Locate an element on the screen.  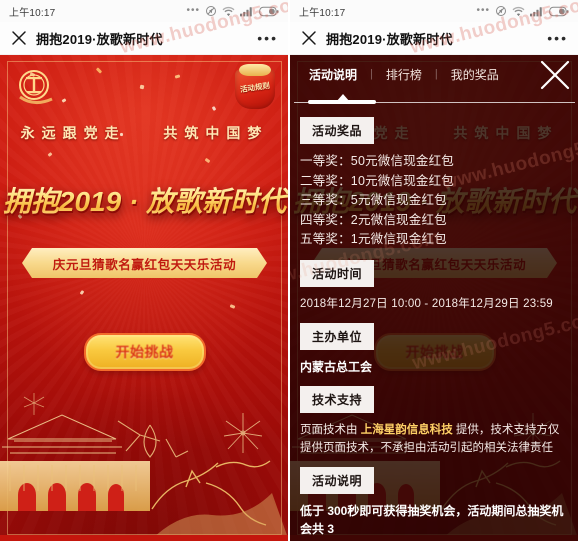
close-overlay-icon is located at coordinates (555, 75).